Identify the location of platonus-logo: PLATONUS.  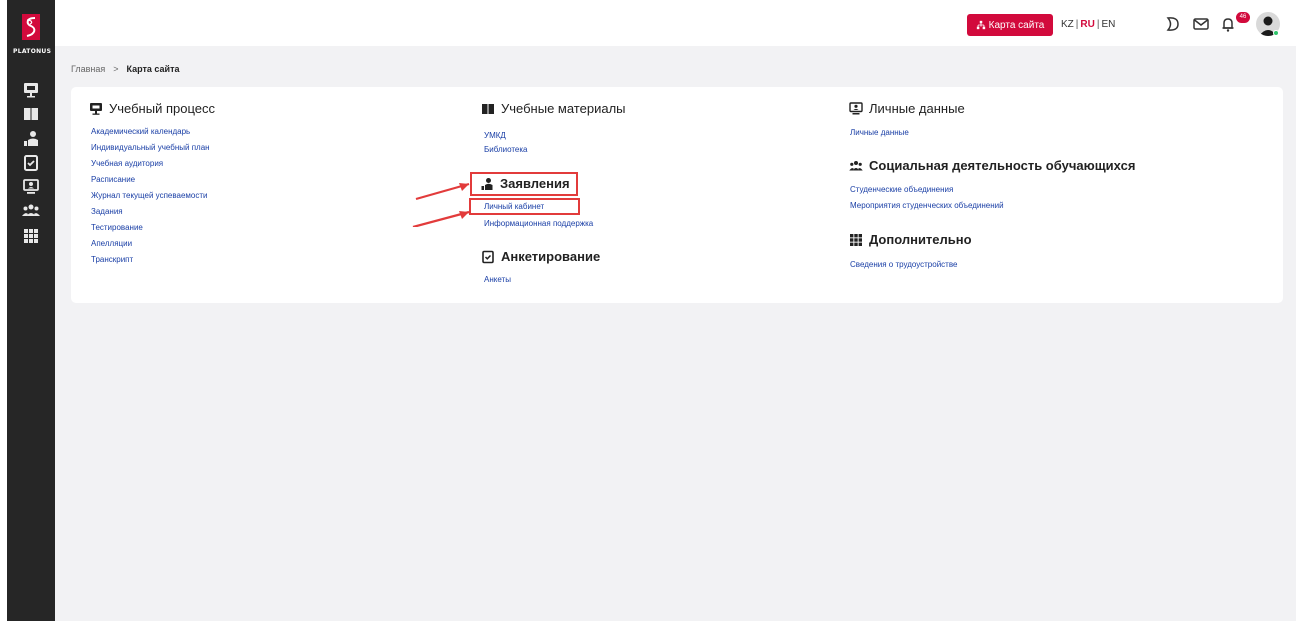
(32, 34).